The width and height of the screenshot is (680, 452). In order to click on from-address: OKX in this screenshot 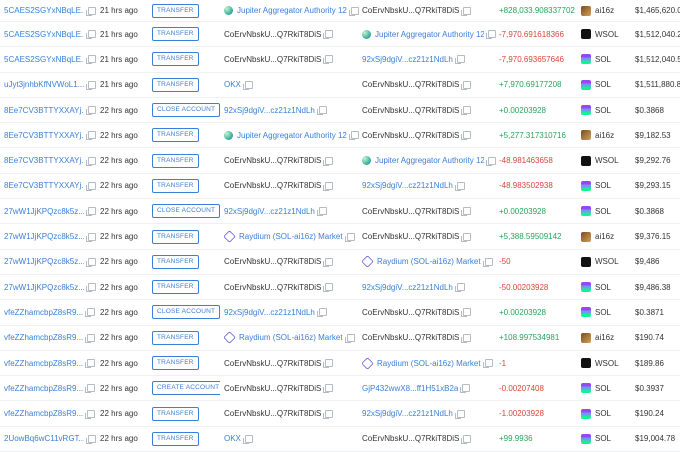, I will do `click(232, 438)`.